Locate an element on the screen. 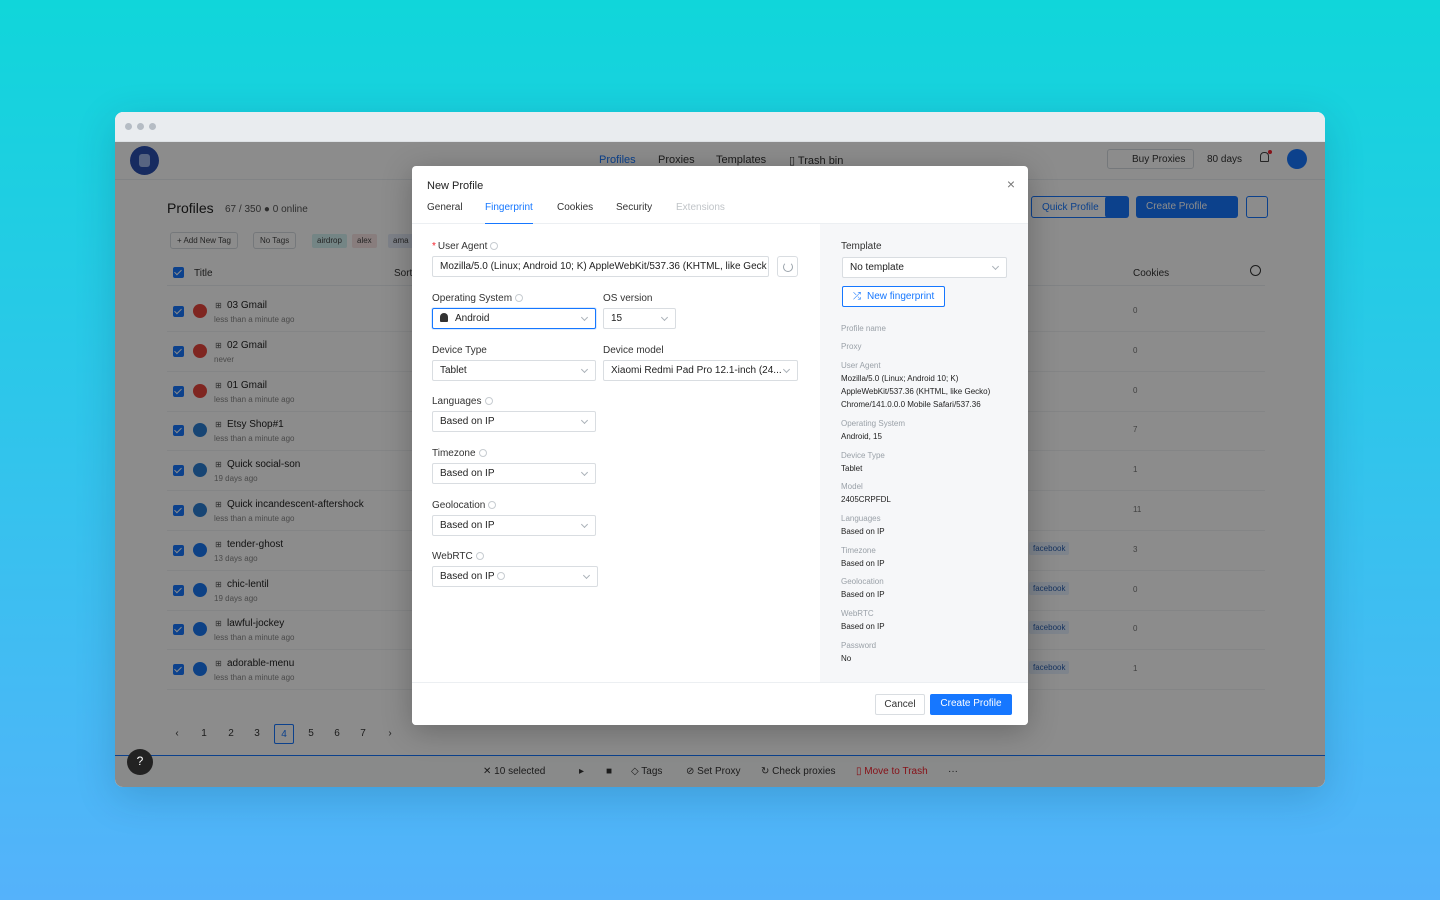 The image size is (1440, 900). modal-title: New Profile is located at coordinates (455, 186).